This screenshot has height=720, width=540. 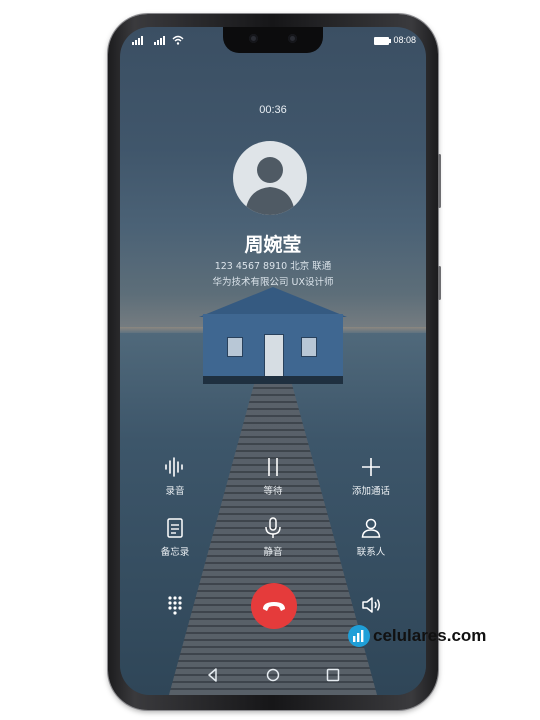 I want to click on boathouse-roof, so click(x=273, y=302).